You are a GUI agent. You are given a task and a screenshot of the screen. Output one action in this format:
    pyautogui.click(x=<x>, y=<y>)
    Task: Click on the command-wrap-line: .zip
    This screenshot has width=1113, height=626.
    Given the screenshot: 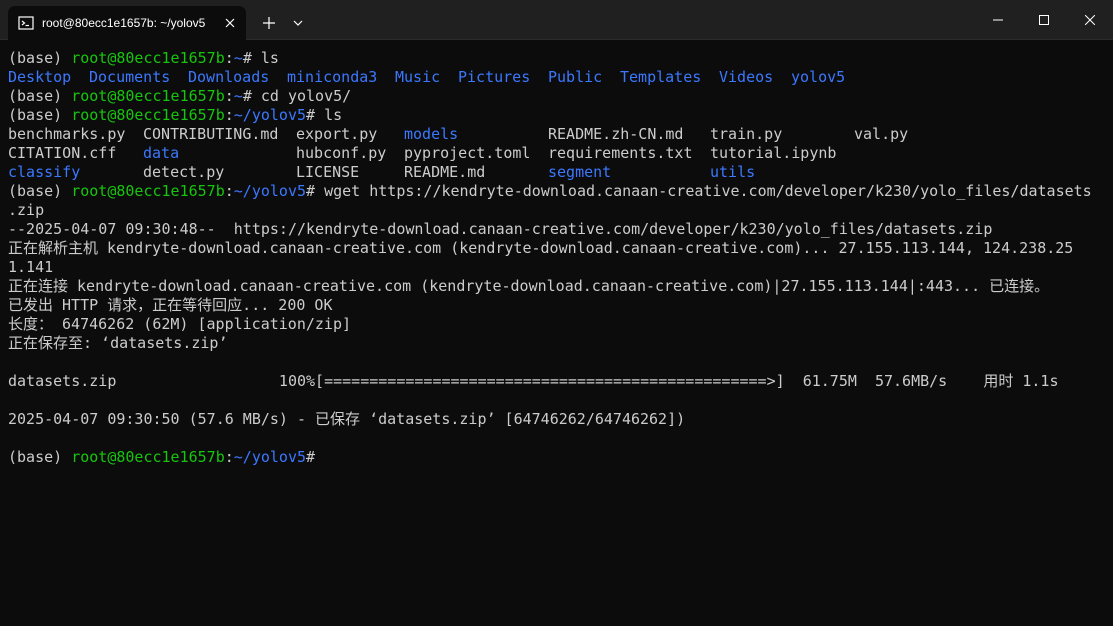 What is the action you would take?
    pyautogui.click(x=26, y=210)
    